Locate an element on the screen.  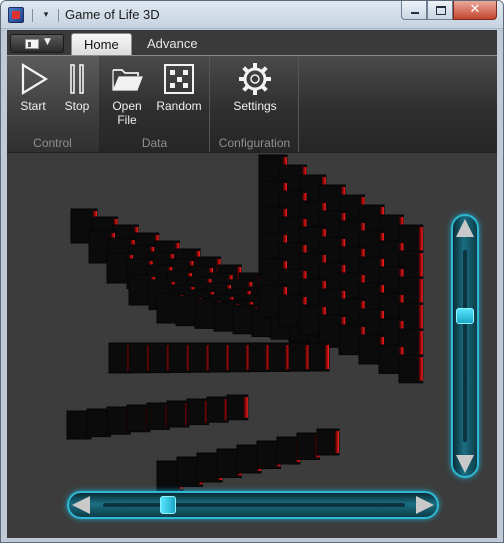
start-label: Start is located at coordinates (33, 106).